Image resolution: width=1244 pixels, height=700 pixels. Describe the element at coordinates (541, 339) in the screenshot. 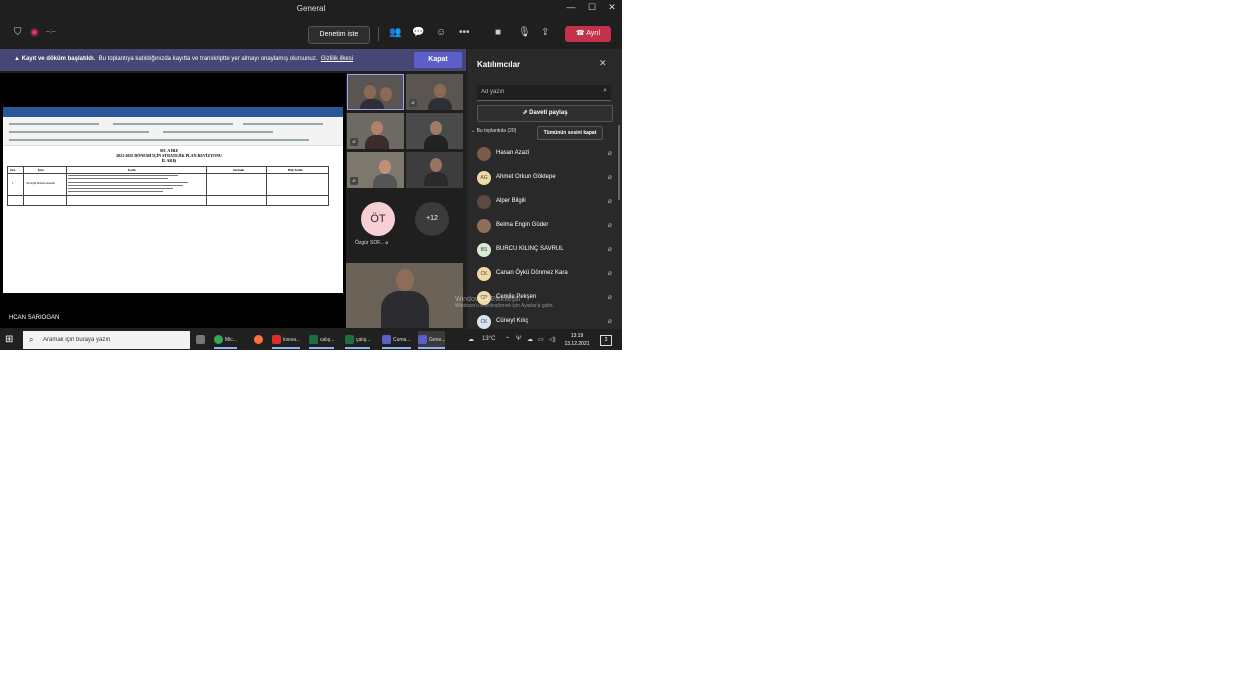

I see `battery-icon: ▭` at that location.